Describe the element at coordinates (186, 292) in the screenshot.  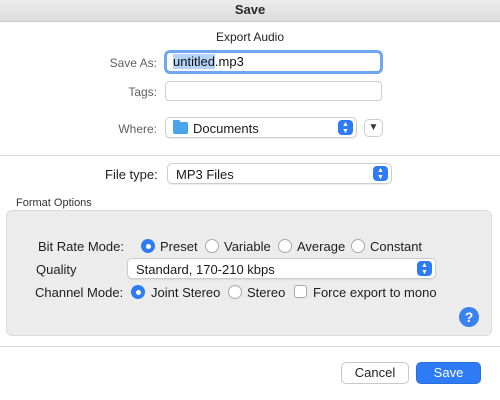
I see `radio-joint-stereo-label: Joint Stereo` at that location.